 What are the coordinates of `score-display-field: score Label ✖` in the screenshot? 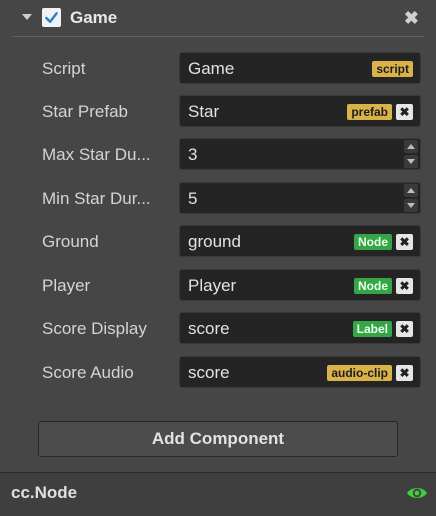 It's located at (300, 328).